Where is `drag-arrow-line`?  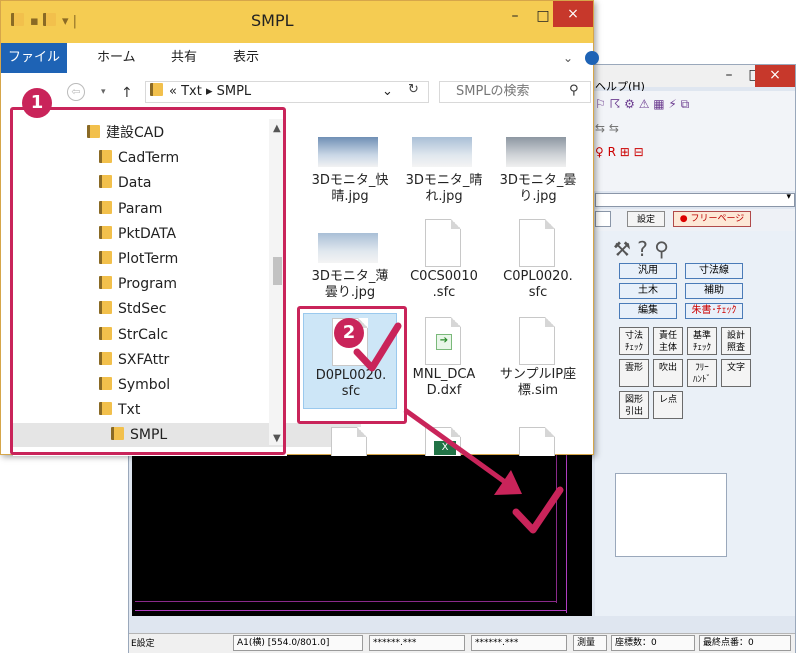 drag-arrow-line is located at coordinates (455, 446).